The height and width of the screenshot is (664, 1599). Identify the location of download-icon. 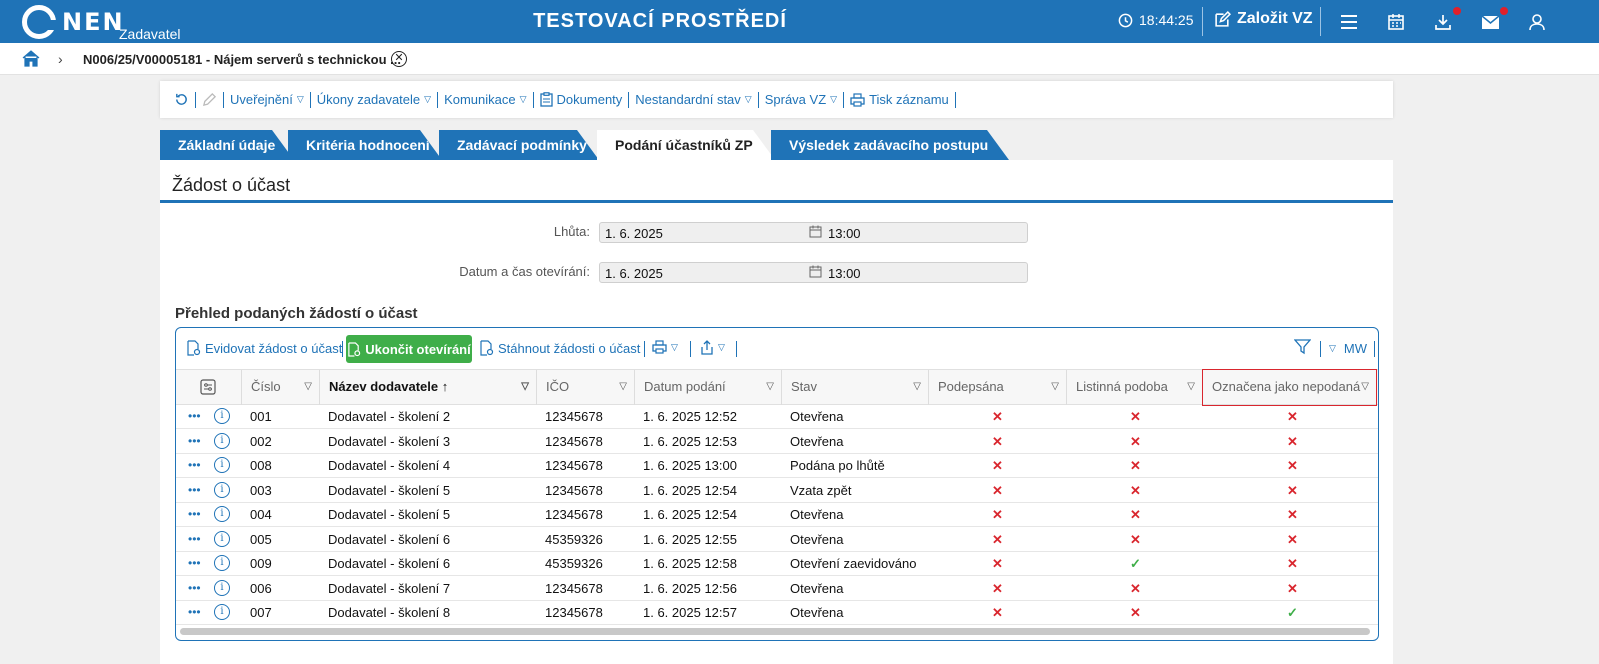
(1446, 20).